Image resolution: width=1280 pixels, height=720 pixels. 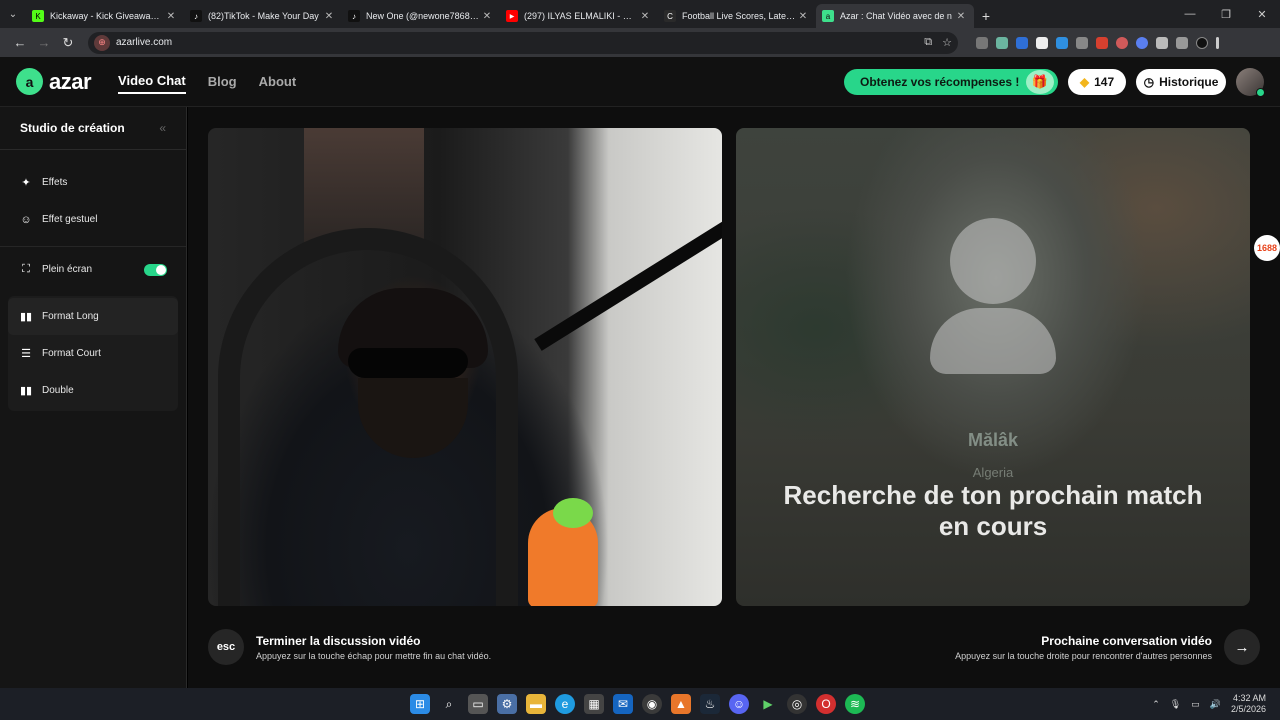 I want to click on nav-video-chat: Video Chat, so click(x=152, y=81).